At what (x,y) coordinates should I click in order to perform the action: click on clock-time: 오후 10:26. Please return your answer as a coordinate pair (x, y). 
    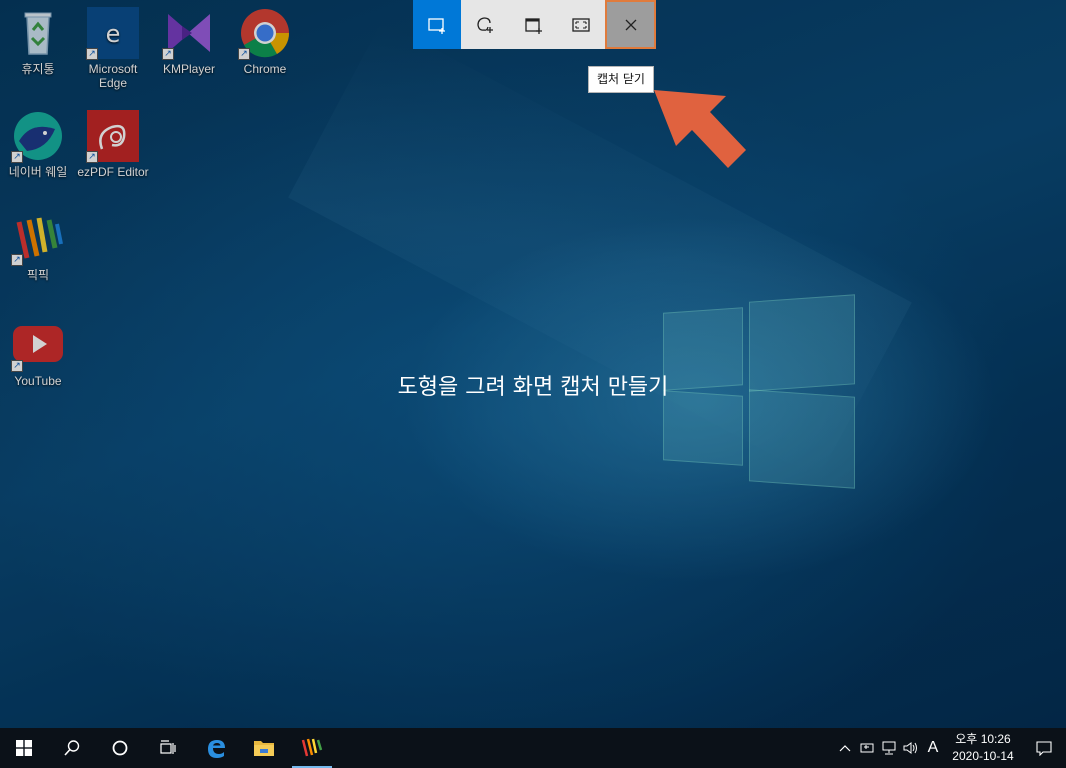
    Looking at the image, I should click on (983, 739).